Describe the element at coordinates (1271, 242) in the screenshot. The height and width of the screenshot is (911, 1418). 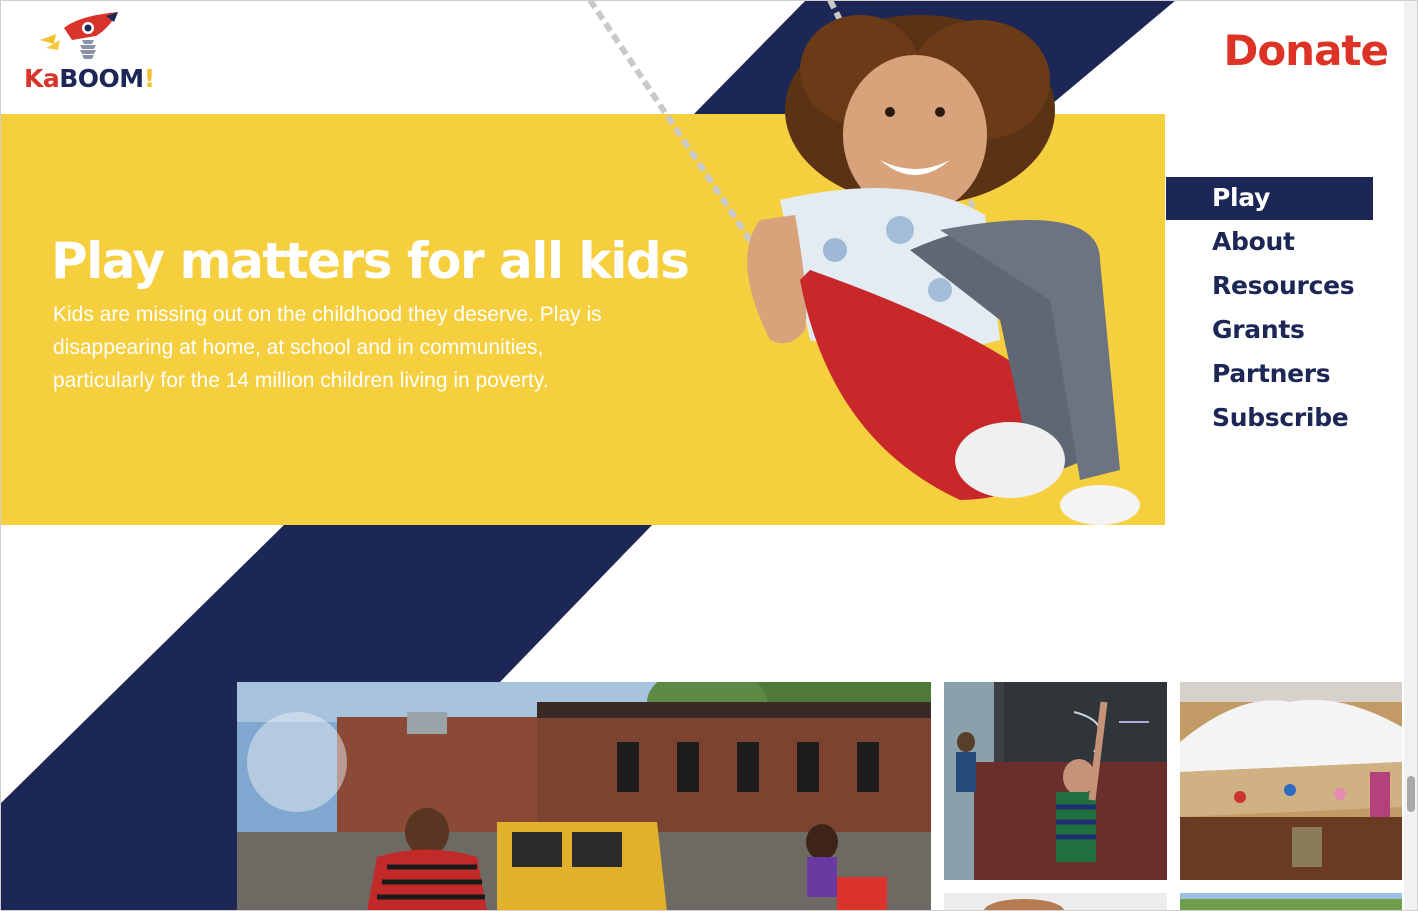
I see `nav-item-about: About` at that location.